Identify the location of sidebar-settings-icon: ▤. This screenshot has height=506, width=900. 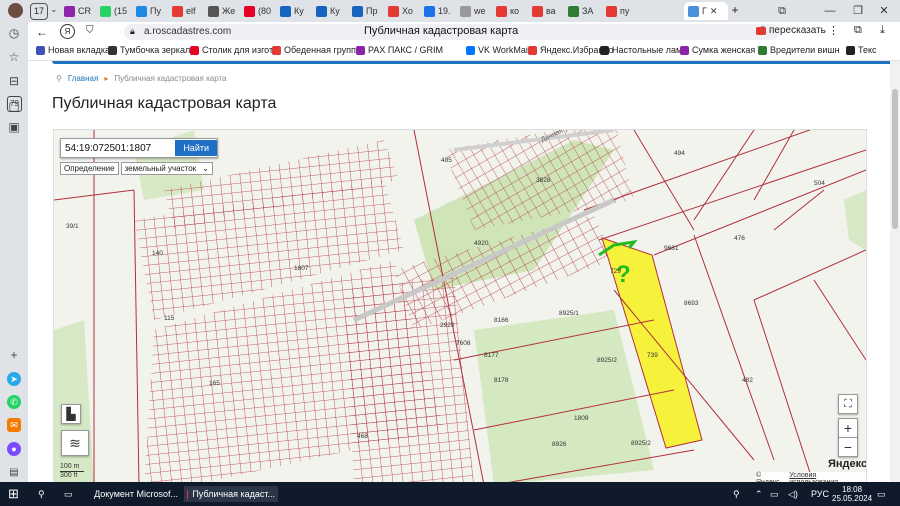
(14, 473).